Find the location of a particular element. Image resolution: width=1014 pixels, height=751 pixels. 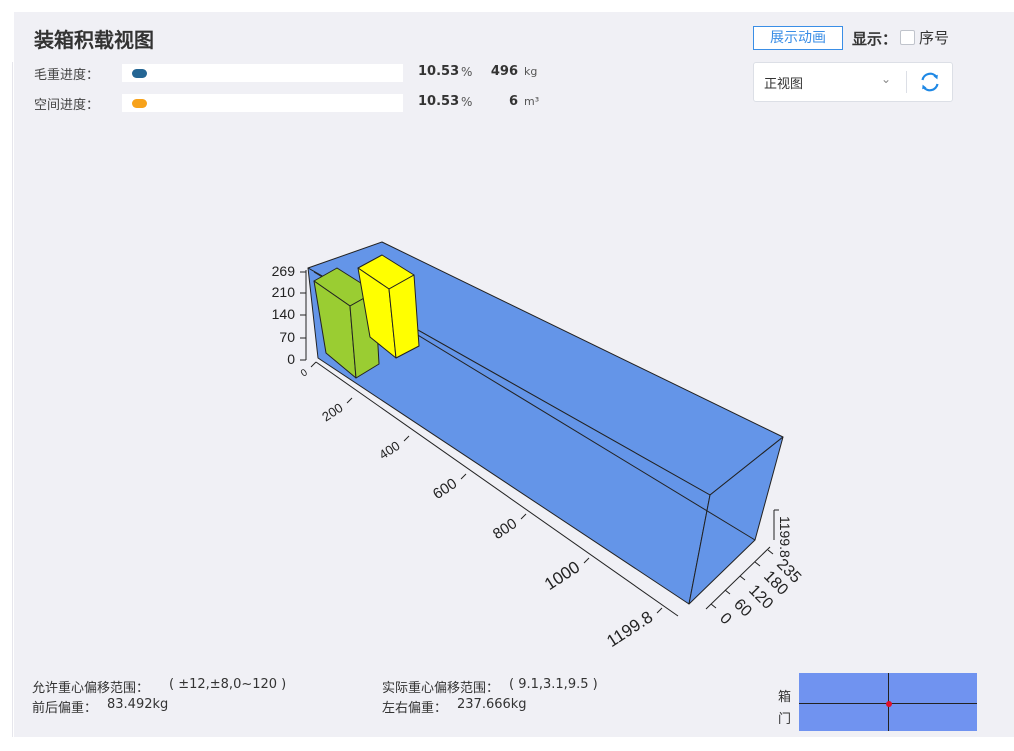

y-tick-label: 0 is located at coordinates (725, 619).